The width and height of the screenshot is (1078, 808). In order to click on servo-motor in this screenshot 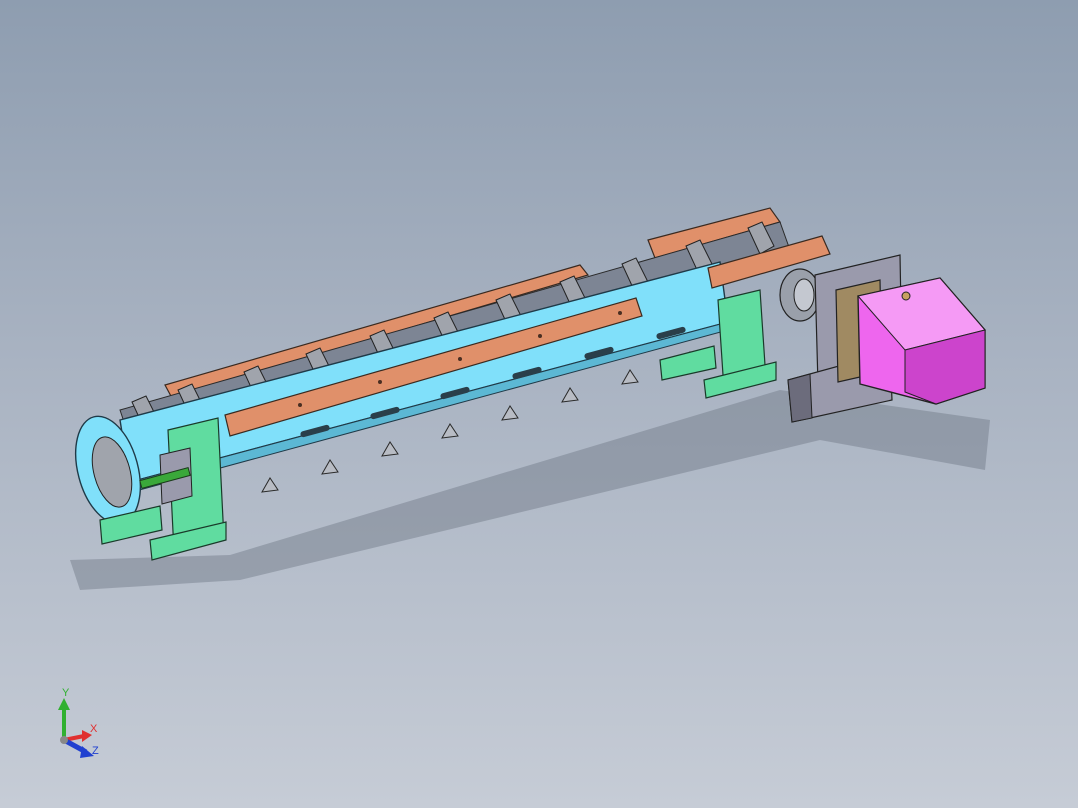, I will do `click(921, 341)`.